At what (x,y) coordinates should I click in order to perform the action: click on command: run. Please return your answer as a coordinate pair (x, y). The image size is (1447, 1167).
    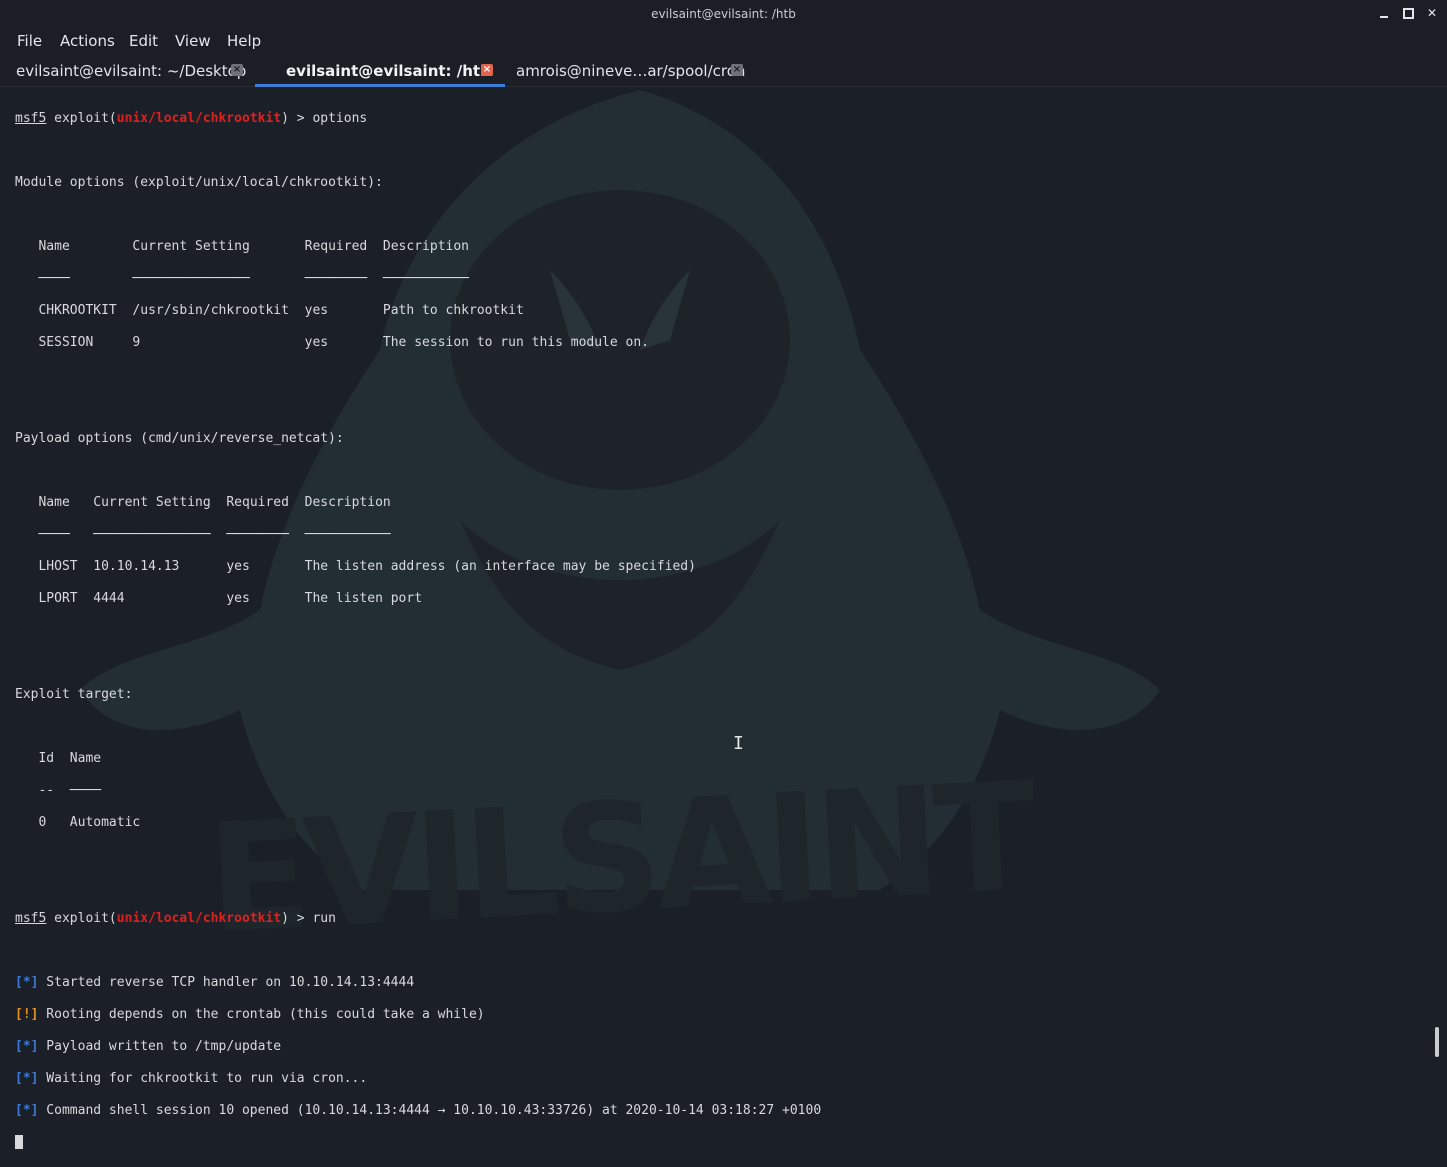
    Looking at the image, I should click on (324, 918).